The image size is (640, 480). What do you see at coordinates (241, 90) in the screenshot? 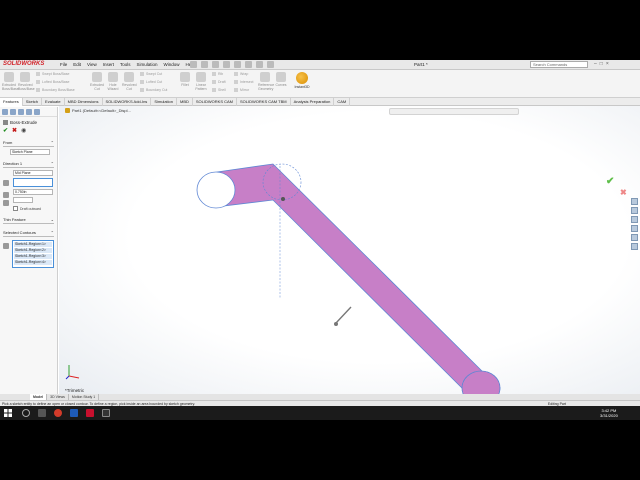
I see `mirror-button: Mirror` at bounding box center [241, 90].